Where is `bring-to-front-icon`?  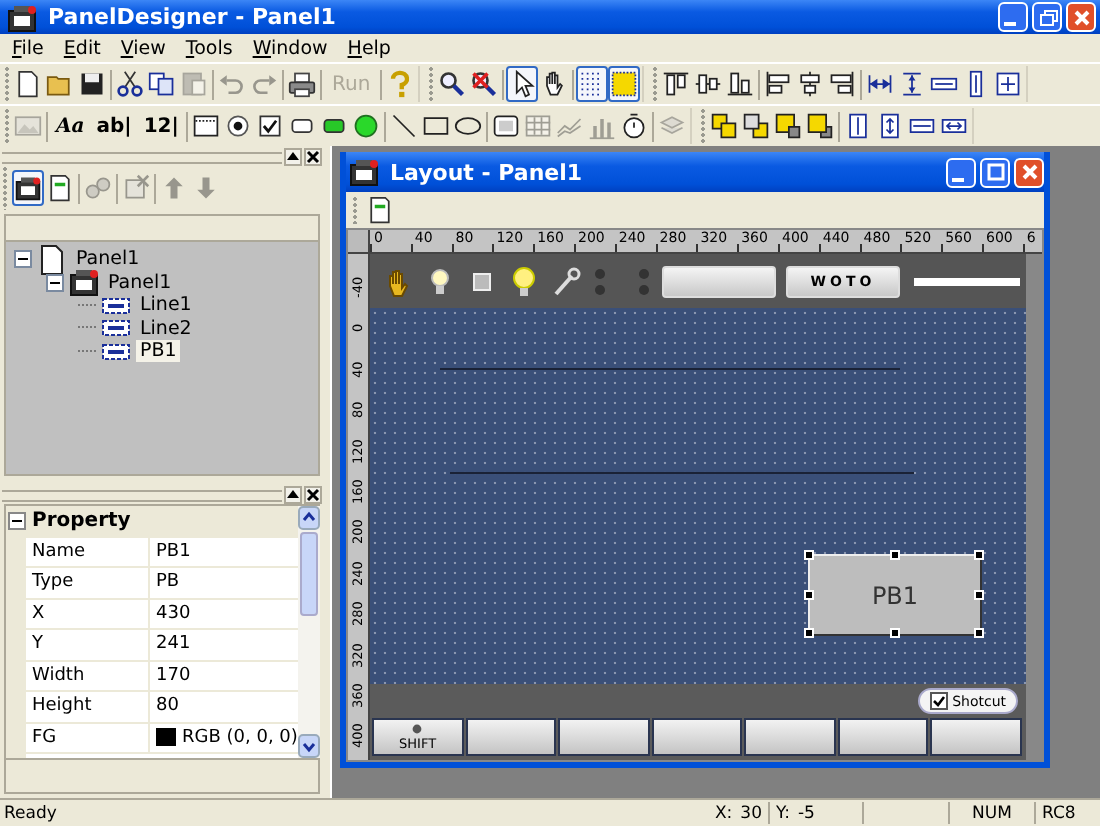 bring-to-front-icon is located at coordinates (724, 126).